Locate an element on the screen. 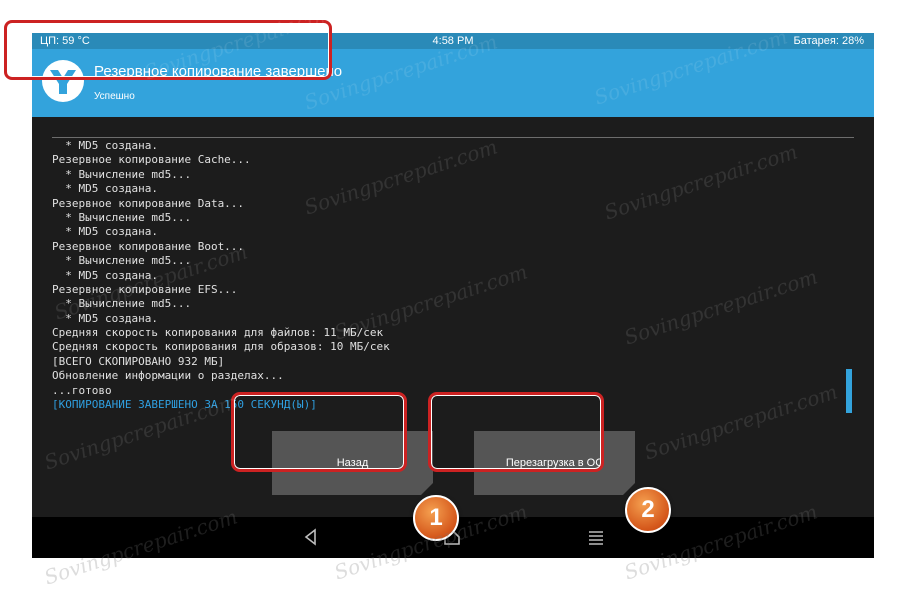  header-highlight-frame is located at coordinates (168, 50).